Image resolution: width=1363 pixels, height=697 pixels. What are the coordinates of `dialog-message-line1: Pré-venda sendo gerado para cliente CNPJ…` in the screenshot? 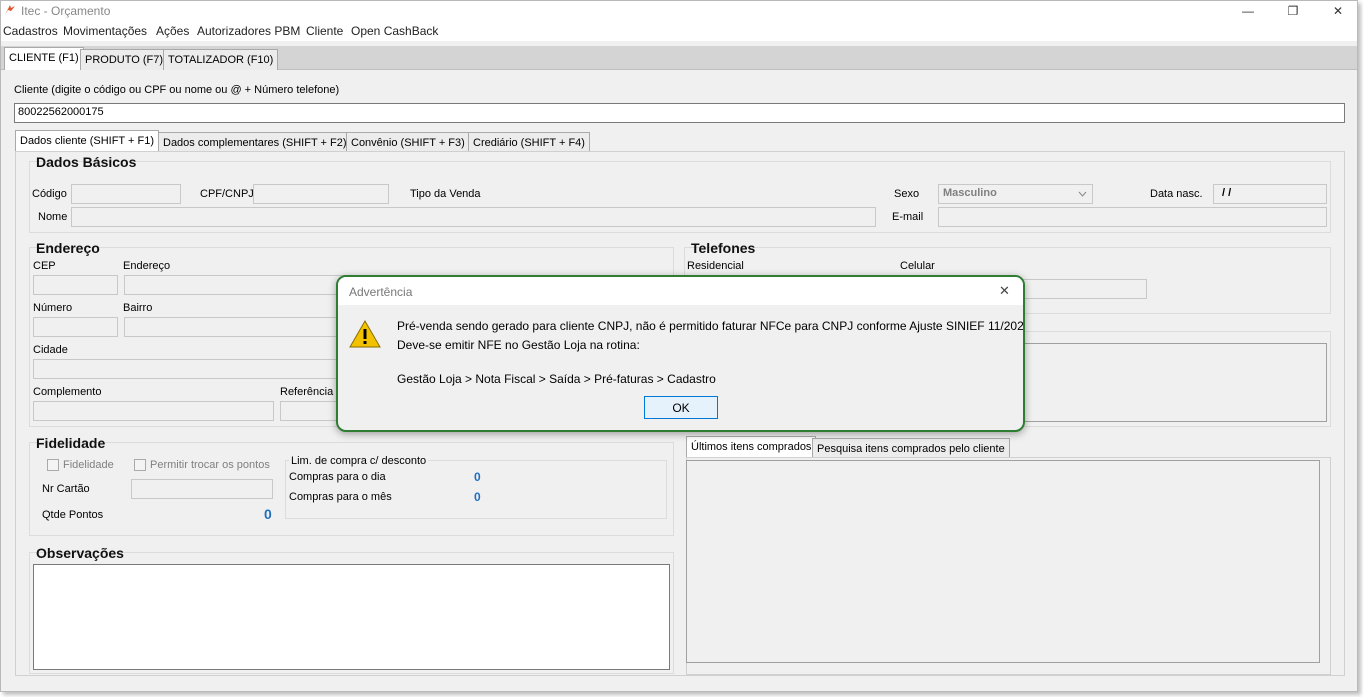 It's located at (711, 326).